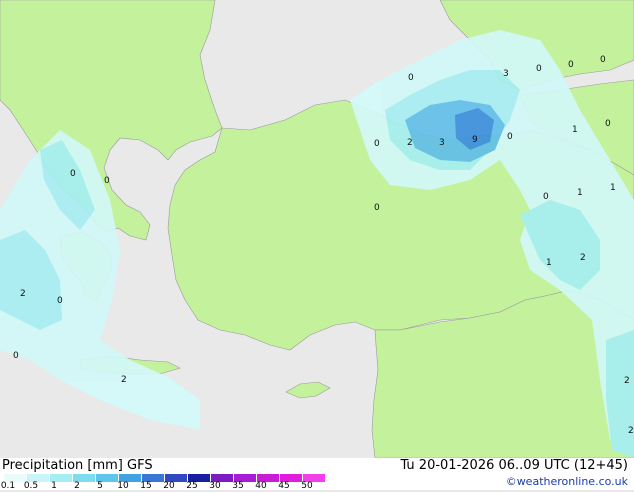 This screenshot has width=634, height=492. What do you see at coordinates (475, 140) in the screenshot?
I see `map-value-label: 9` at bounding box center [475, 140].